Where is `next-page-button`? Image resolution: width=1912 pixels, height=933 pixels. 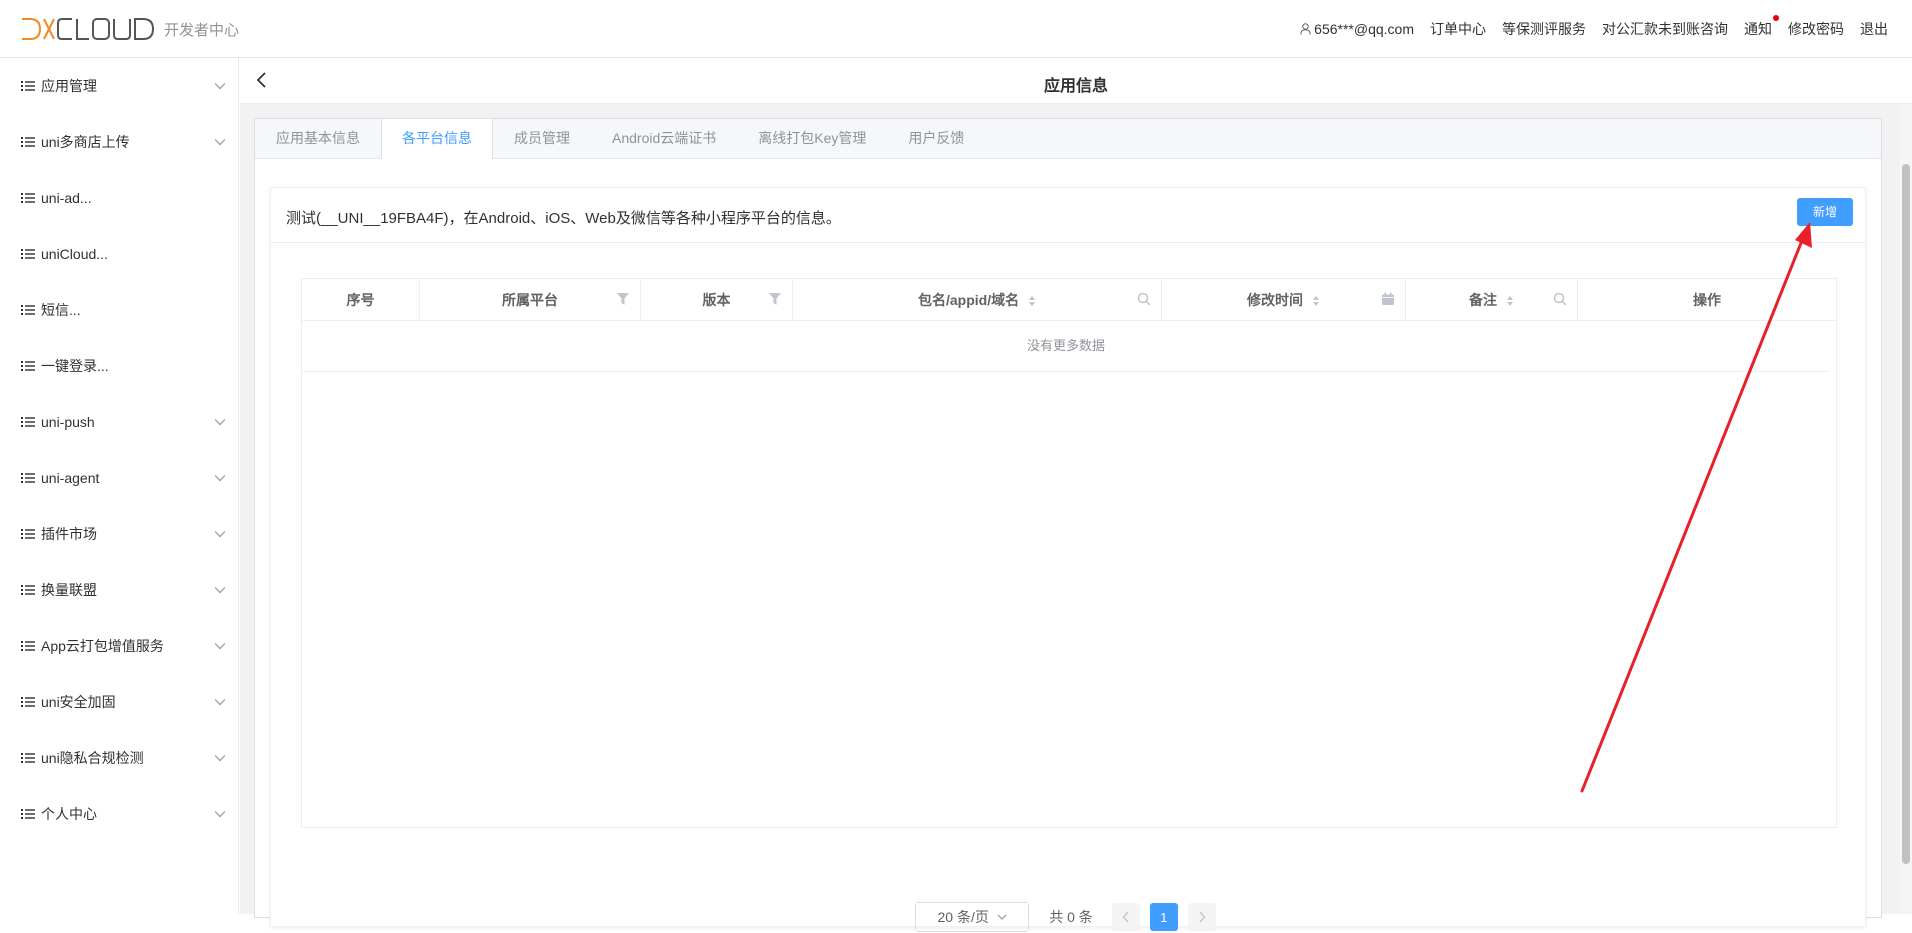
next-page-button is located at coordinates (1201, 917).